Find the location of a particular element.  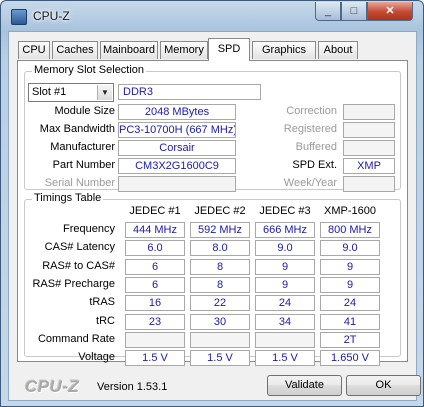

timing-row-label: tRAS is located at coordinates (102, 302).